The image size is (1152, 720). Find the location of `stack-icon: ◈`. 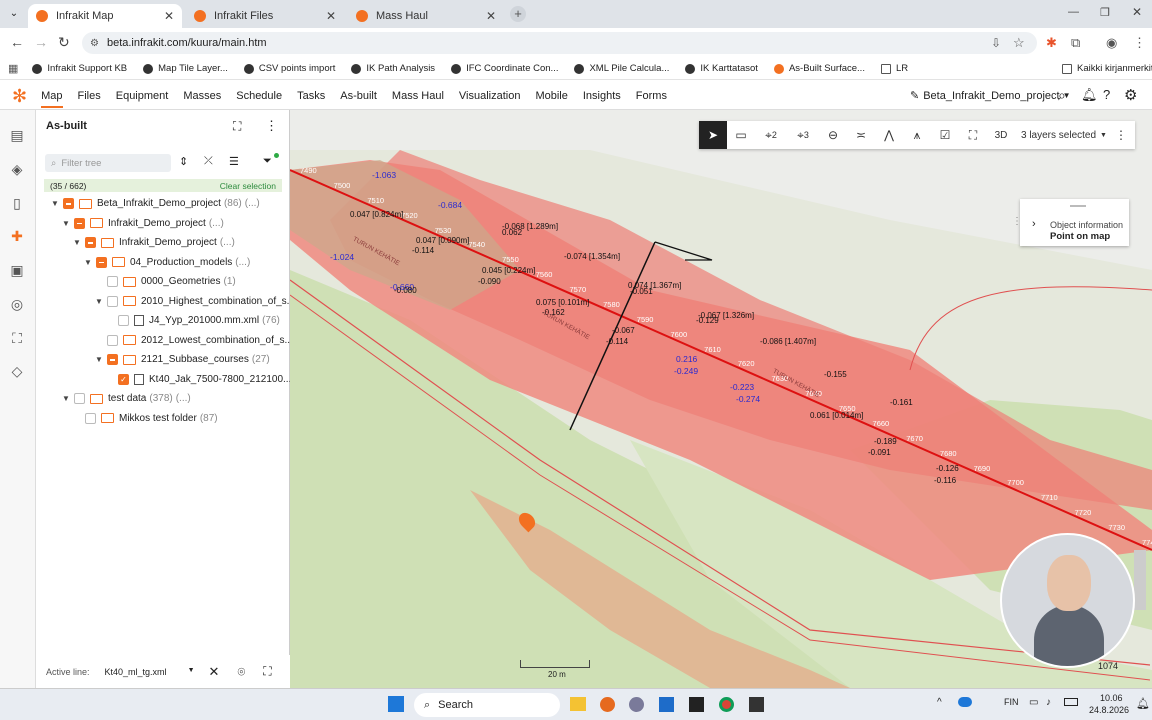

stack-icon: ◈ is located at coordinates (17, 169).